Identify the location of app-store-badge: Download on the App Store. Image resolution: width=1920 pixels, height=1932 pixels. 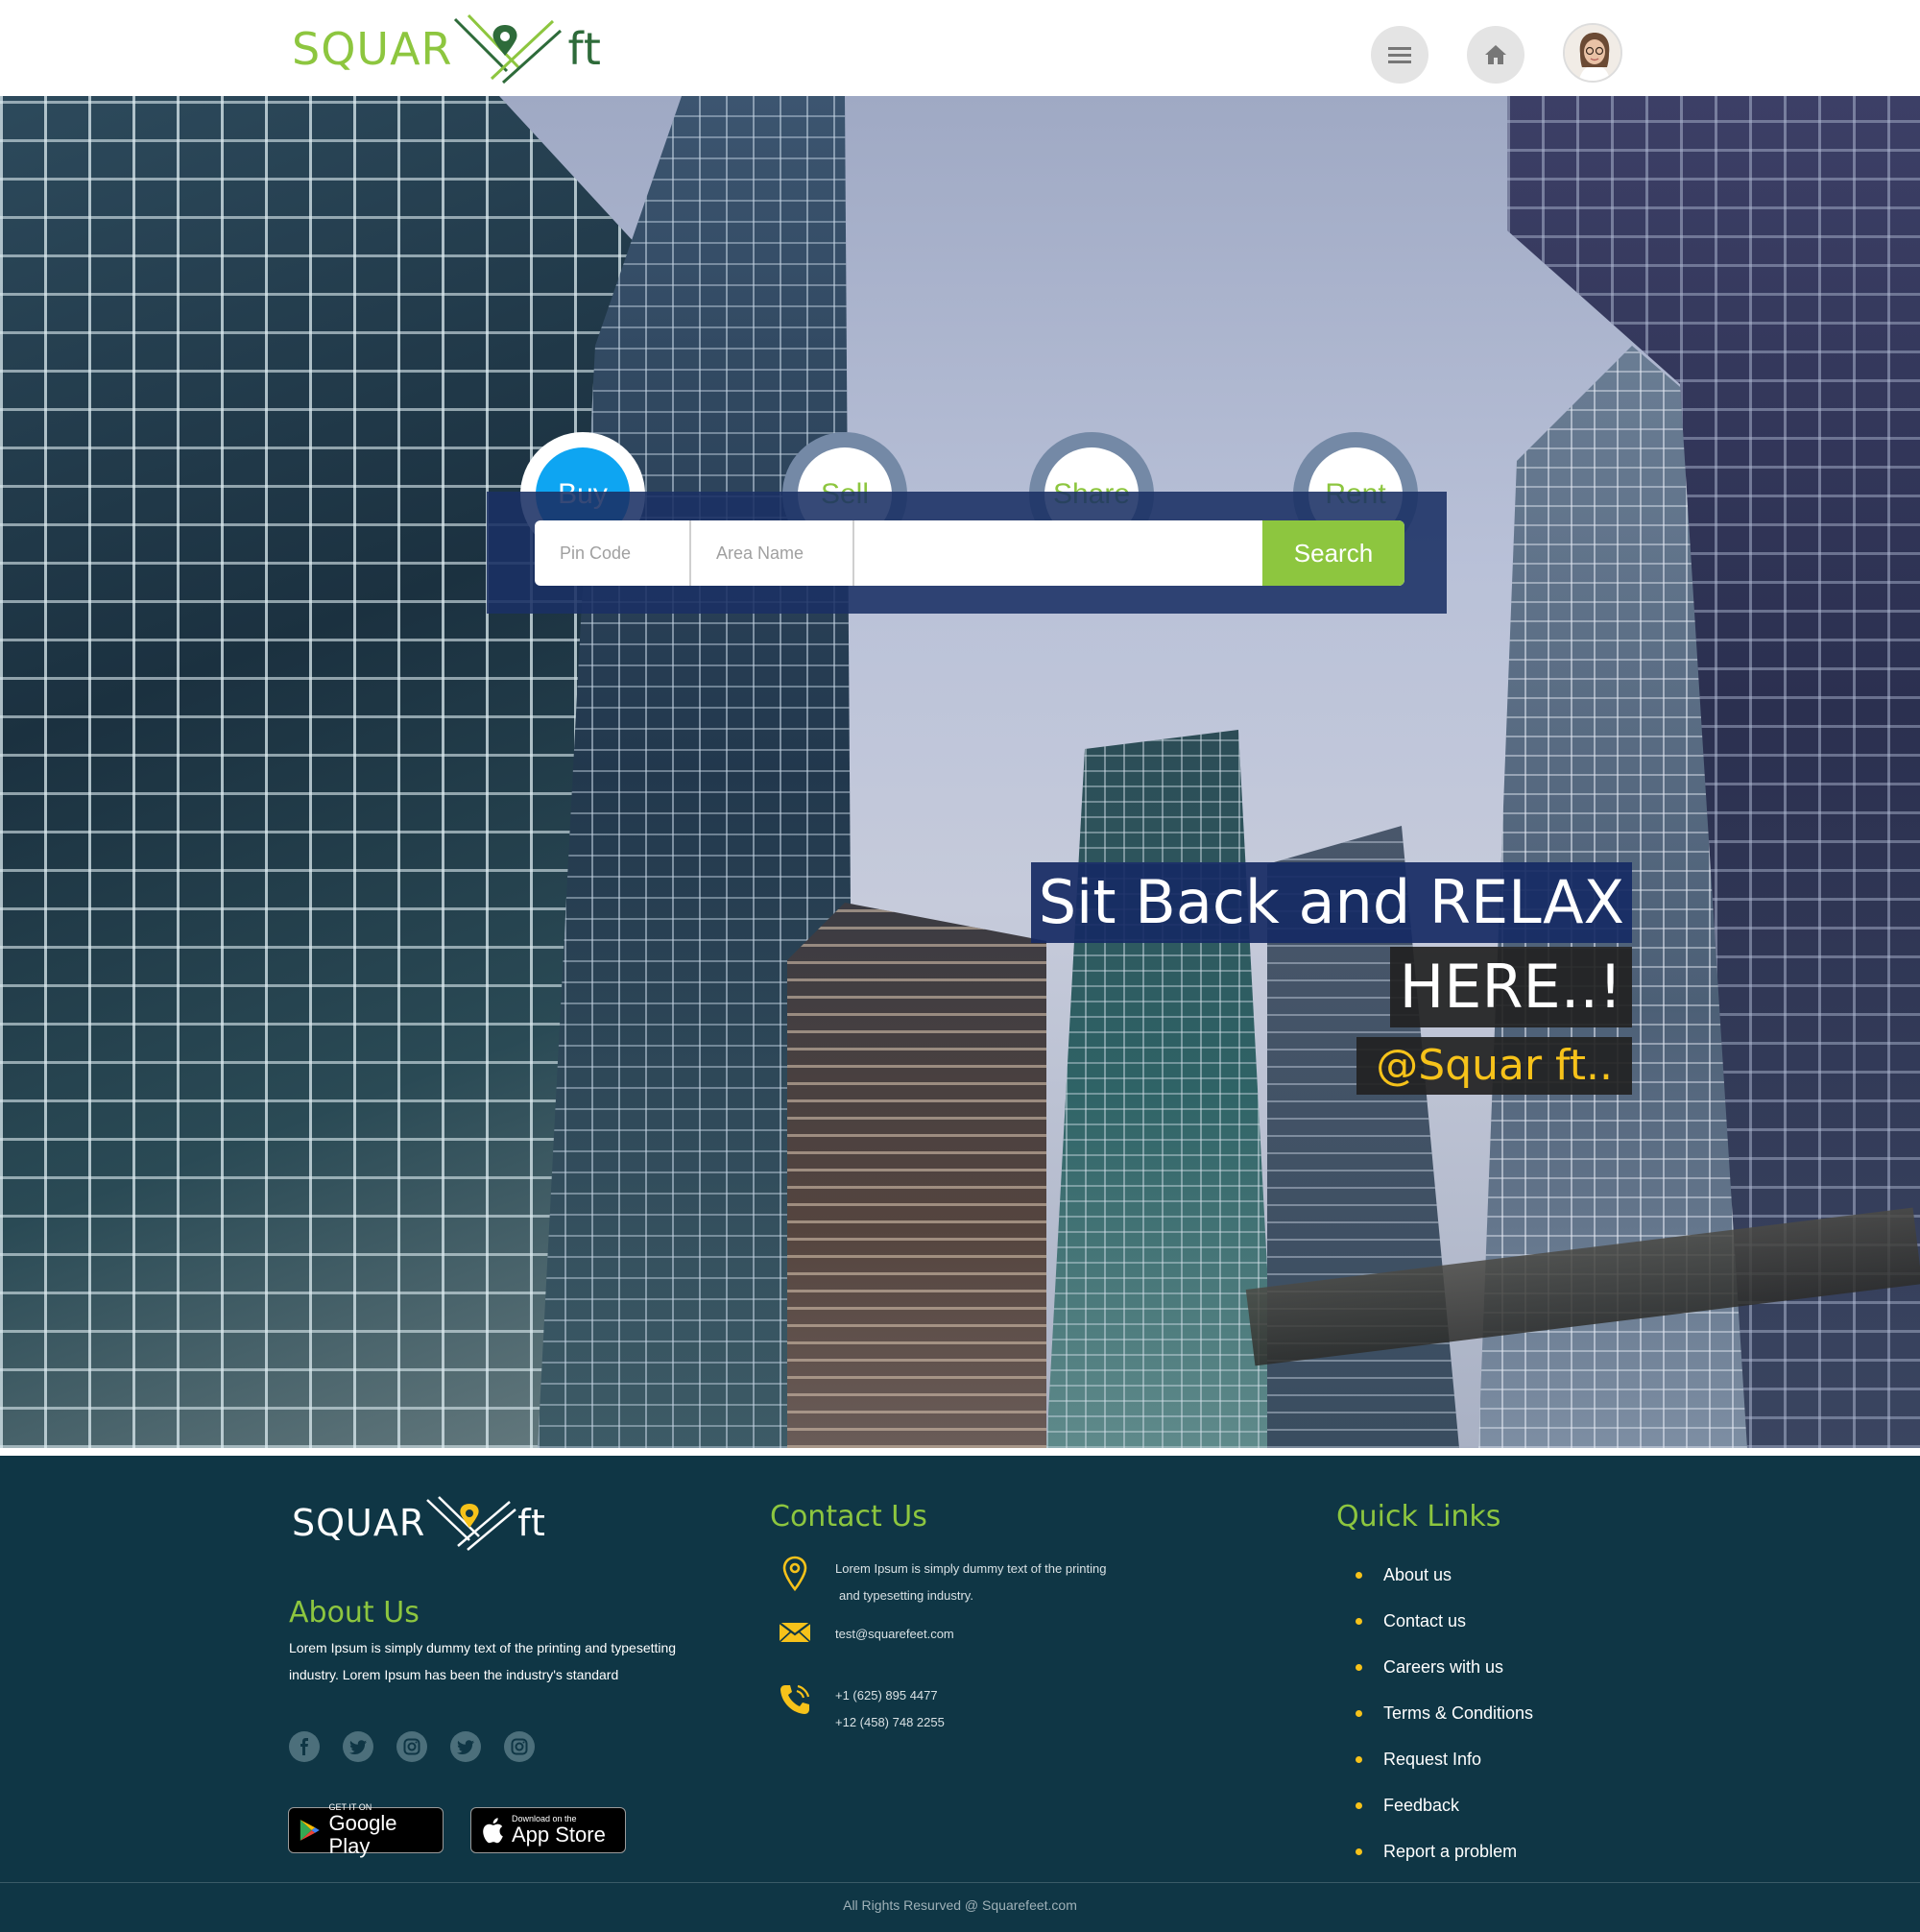
(548, 1830).